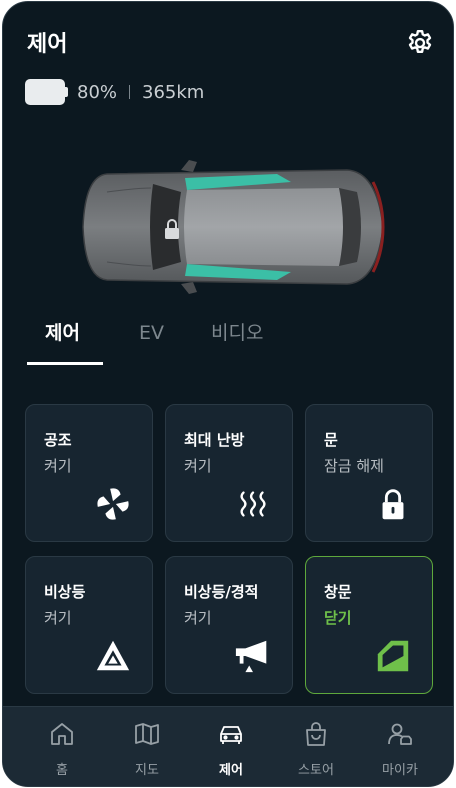  I want to click on mycar-person-icon, so click(400, 734).